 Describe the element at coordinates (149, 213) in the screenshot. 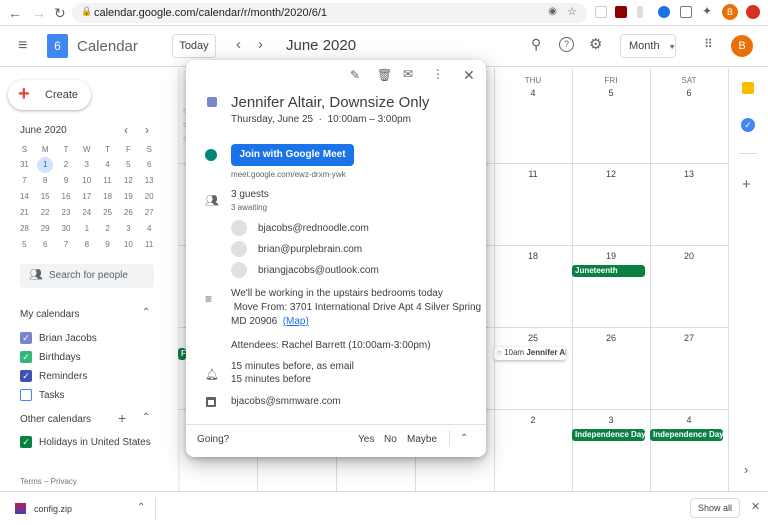

I see `mini-day: 27` at that location.